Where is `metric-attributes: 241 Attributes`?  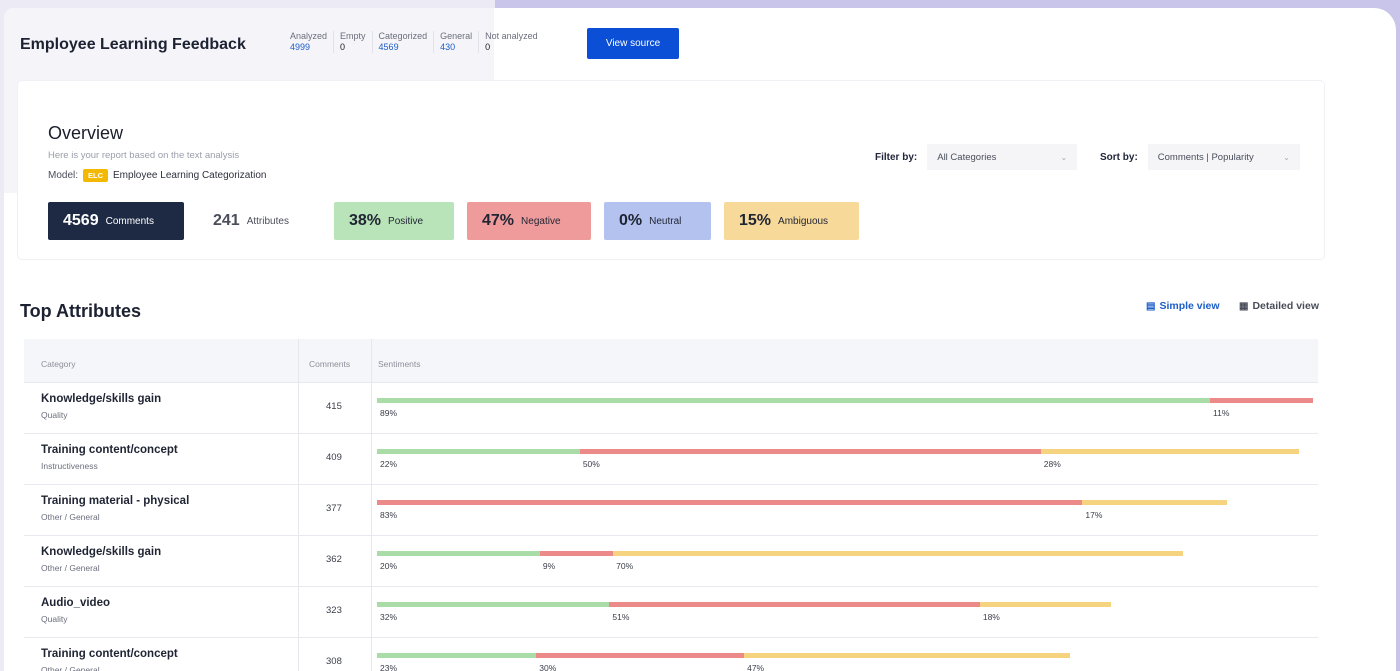
metric-attributes: 241 Attributes is located at coordinates (263, 221).